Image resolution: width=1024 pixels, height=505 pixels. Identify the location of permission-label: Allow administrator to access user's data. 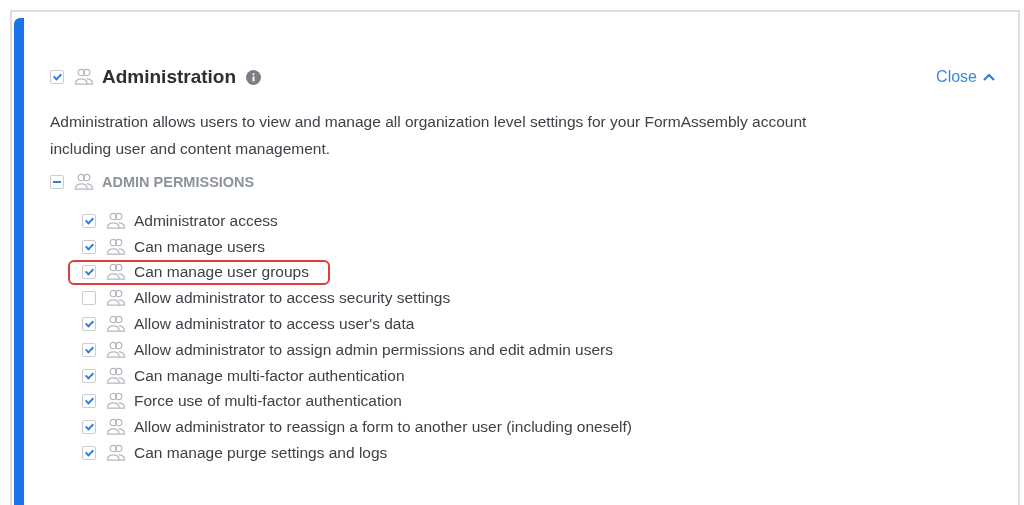
(274, 324).